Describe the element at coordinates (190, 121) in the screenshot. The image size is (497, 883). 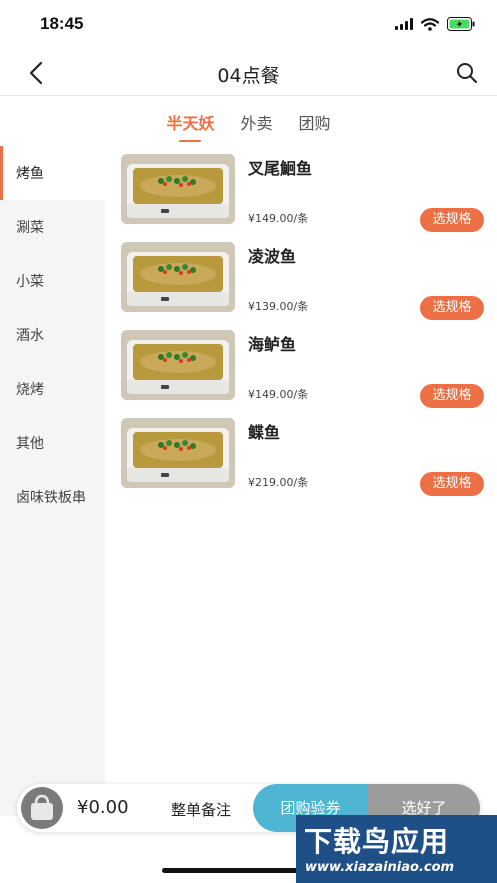
I see `tab-bantianyao: 半天妖` at that location.